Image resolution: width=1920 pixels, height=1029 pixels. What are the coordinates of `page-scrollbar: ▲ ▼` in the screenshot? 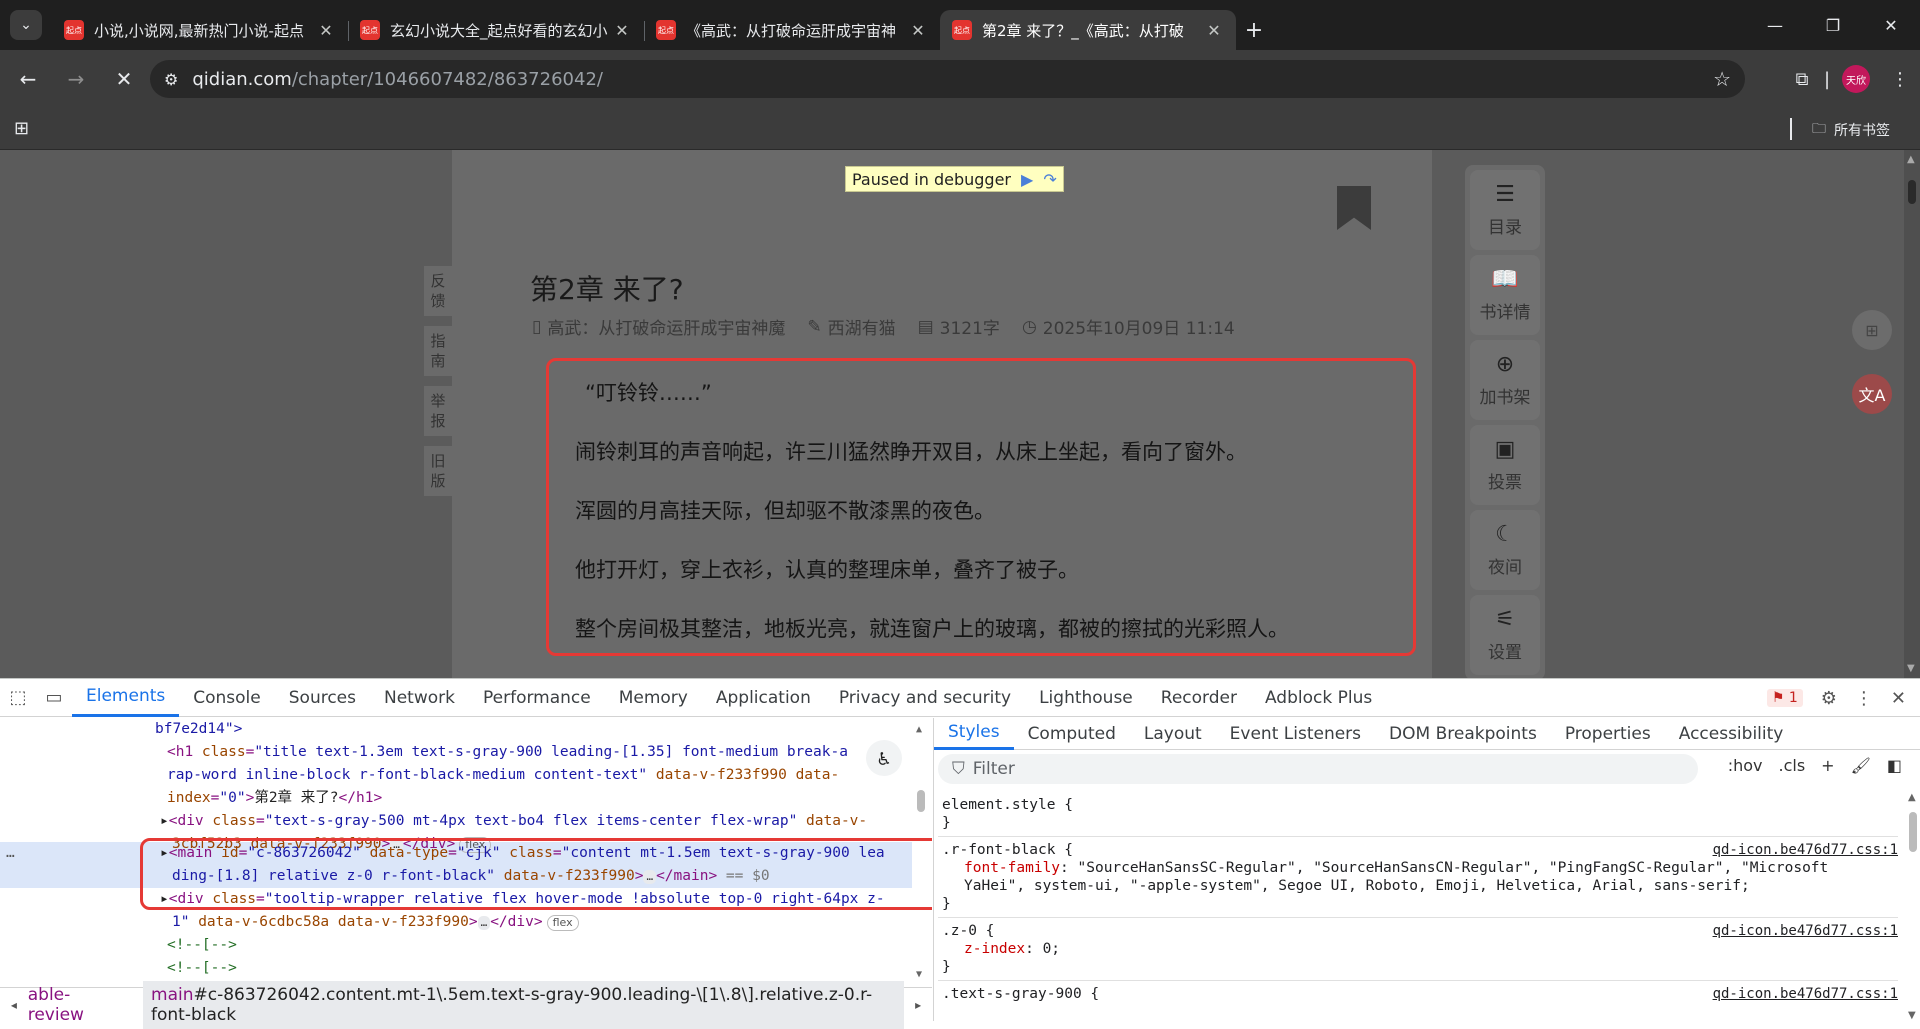 It's located at (1912, 414).